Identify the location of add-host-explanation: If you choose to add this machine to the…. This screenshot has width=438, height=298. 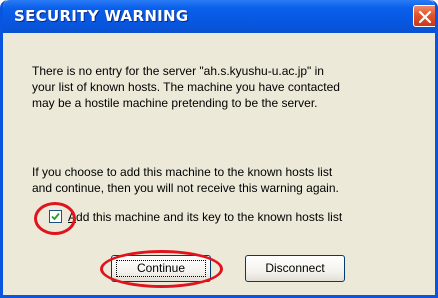
(185, 180).